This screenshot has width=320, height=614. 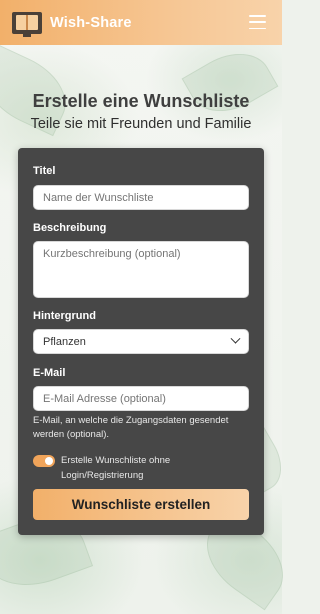 I want to click on background-select: Pflanzen, so click(x=141, y=341).